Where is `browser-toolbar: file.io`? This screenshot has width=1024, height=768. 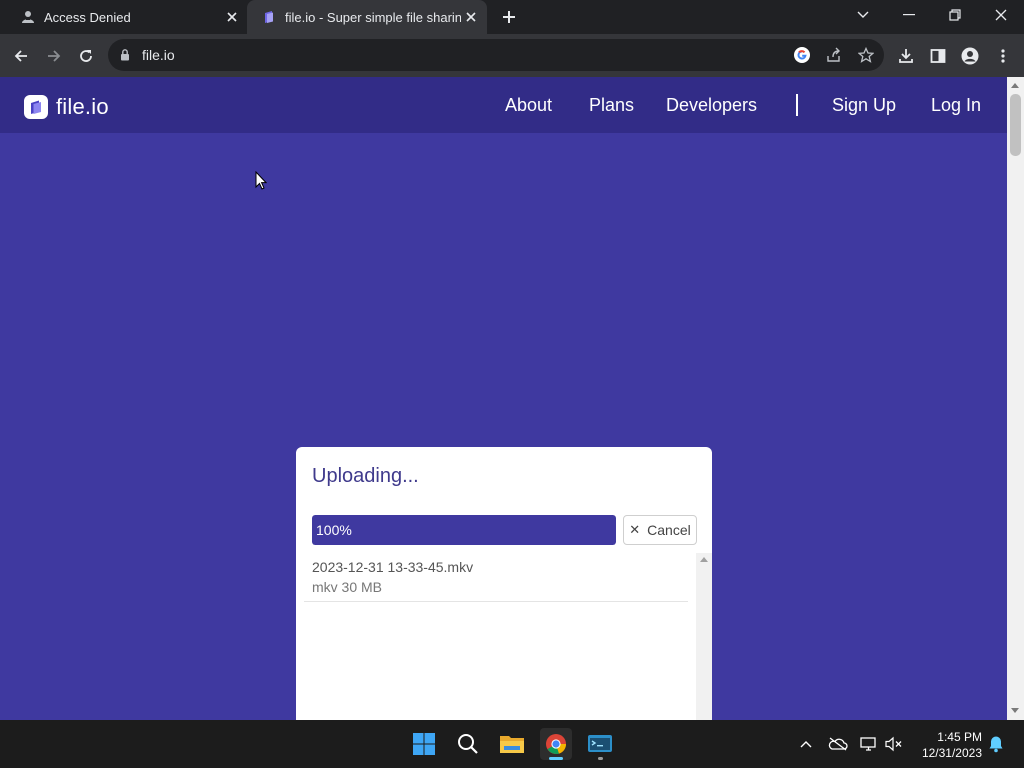 browser-toolbar: file.io is located at coordinates (512, 55).